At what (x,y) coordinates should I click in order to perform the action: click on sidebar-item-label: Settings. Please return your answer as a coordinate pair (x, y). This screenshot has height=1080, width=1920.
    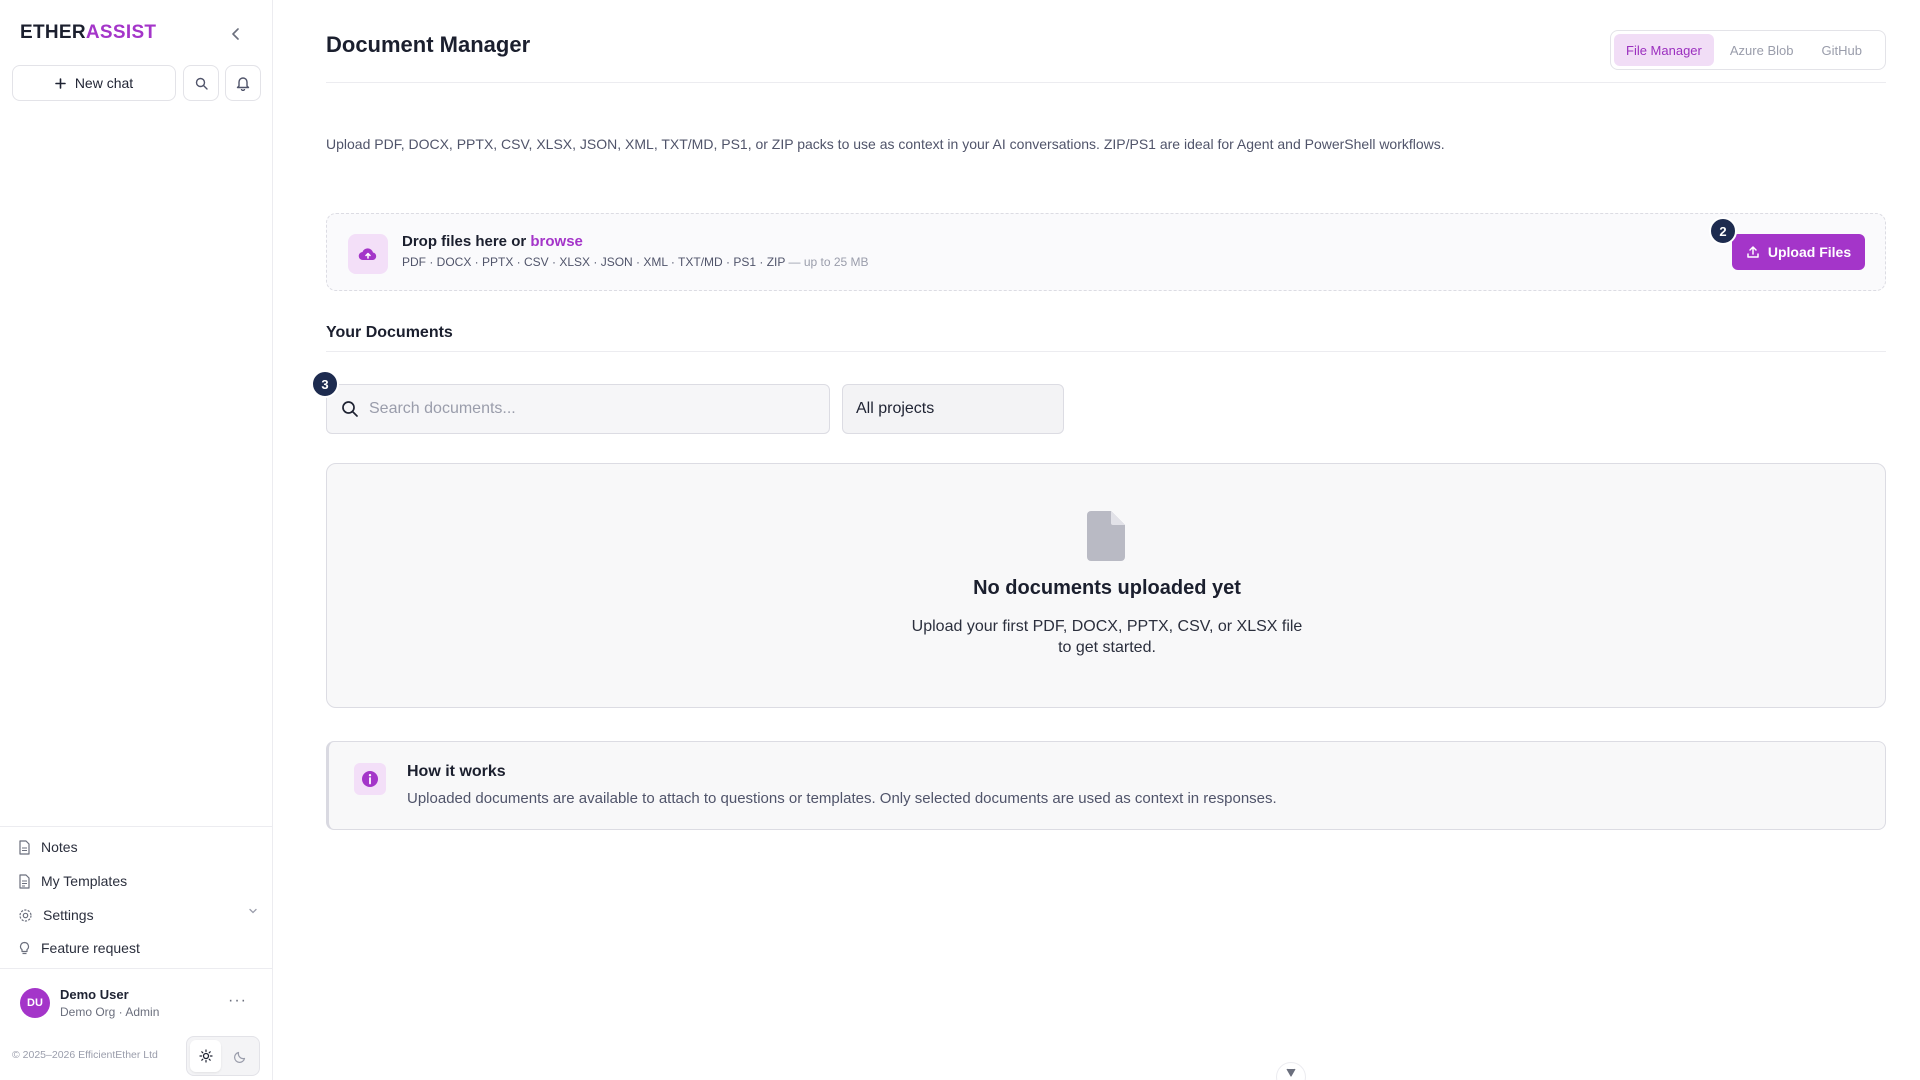
    Looking at the image, I should click on (68, 915).